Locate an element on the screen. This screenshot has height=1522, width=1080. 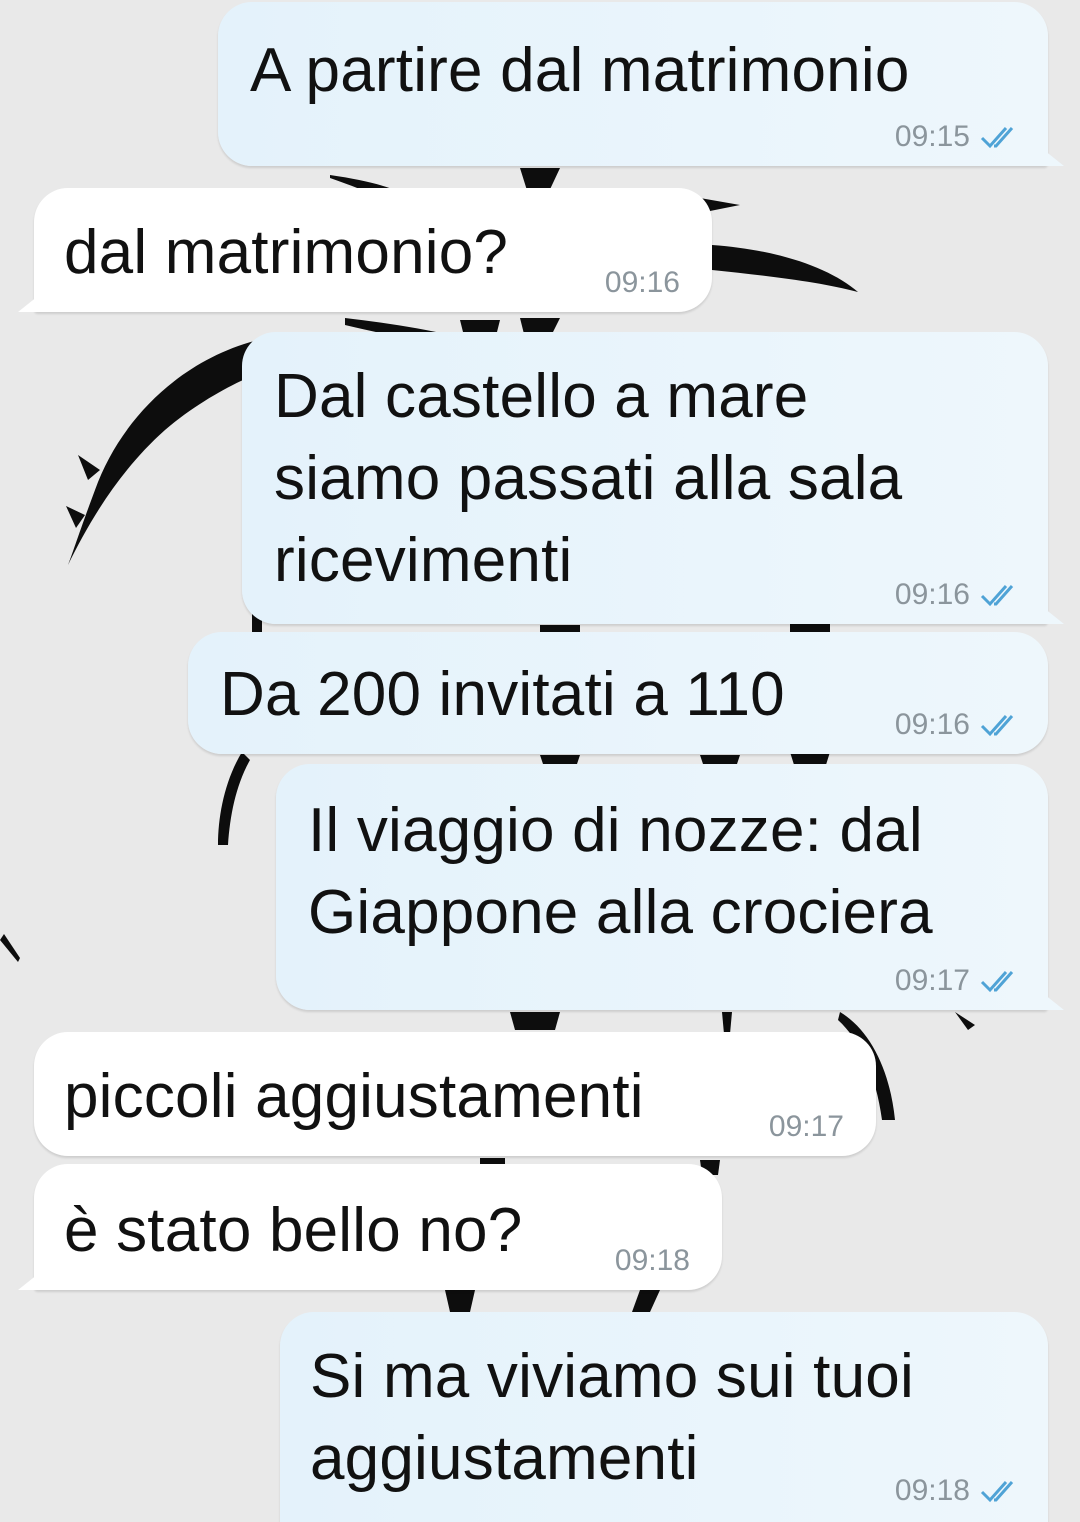
message-meta: 09:15 is located at coordinates (960, 137).